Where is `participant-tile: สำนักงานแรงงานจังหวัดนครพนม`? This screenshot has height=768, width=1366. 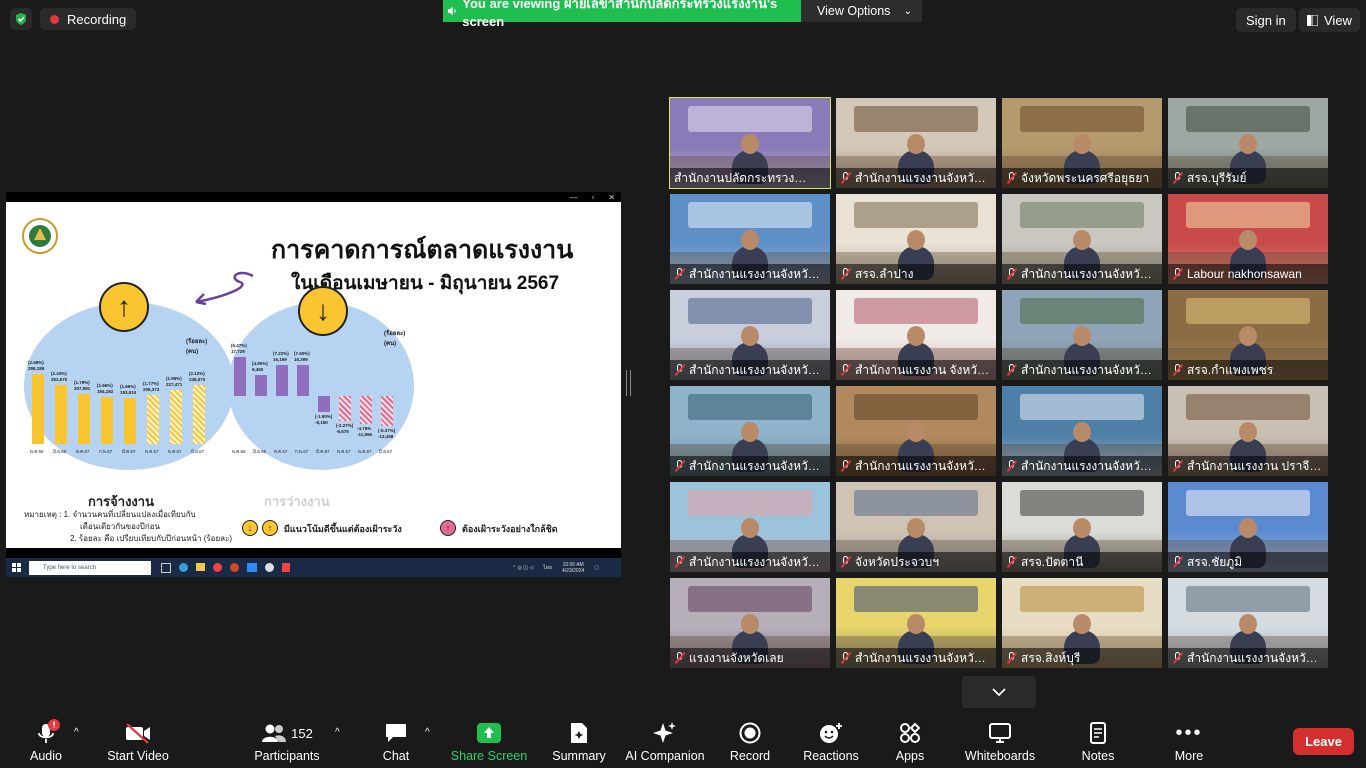 participant-tile: สำนักงานแรงงานจังหวัดนครพนม is located at coordinates (916, 623).